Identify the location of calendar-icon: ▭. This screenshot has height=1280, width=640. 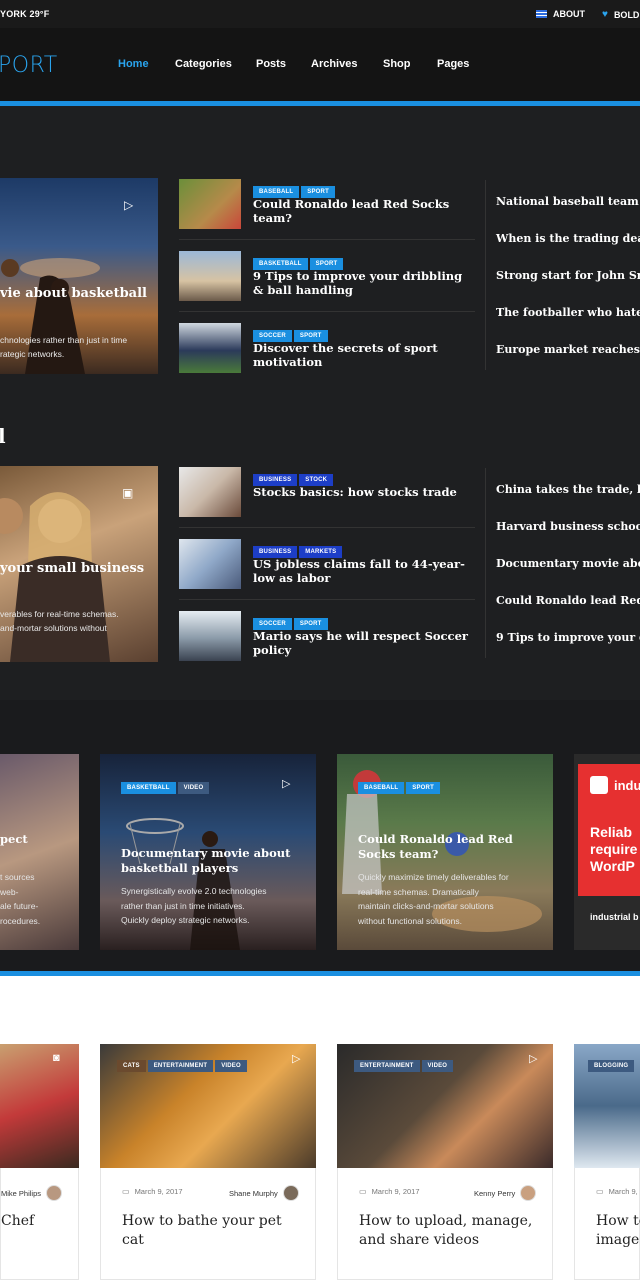
(126, 1191).